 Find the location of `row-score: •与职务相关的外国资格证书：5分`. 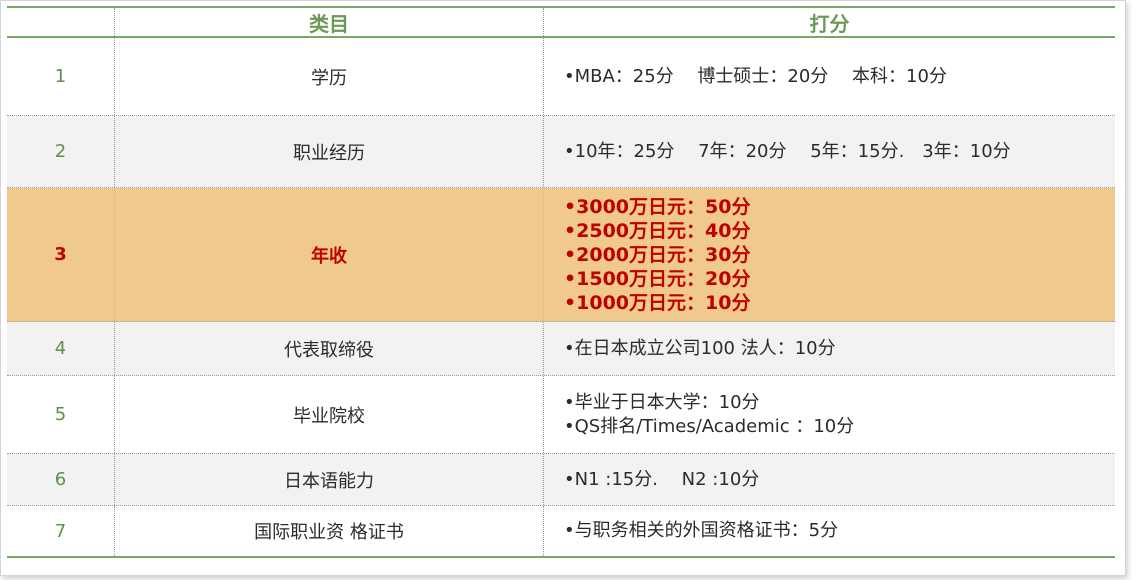

row-score: •与职务相关的外国资格证书：5分 is located at coordinates (829, 531).